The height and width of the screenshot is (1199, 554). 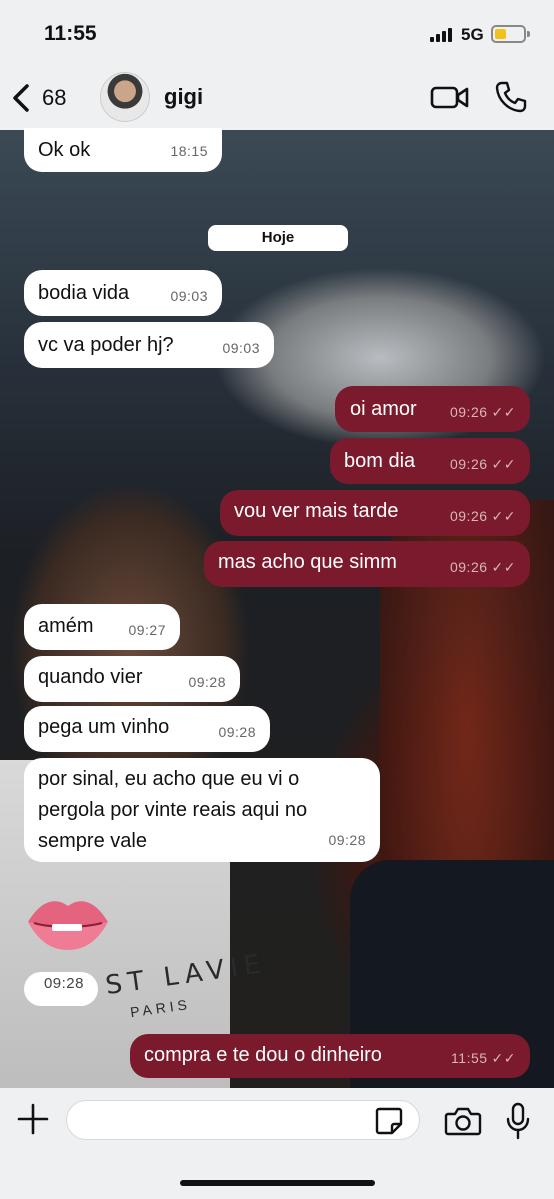 I want to click on message-incoming: quando vier 09:28, so click(x=132, y=679).